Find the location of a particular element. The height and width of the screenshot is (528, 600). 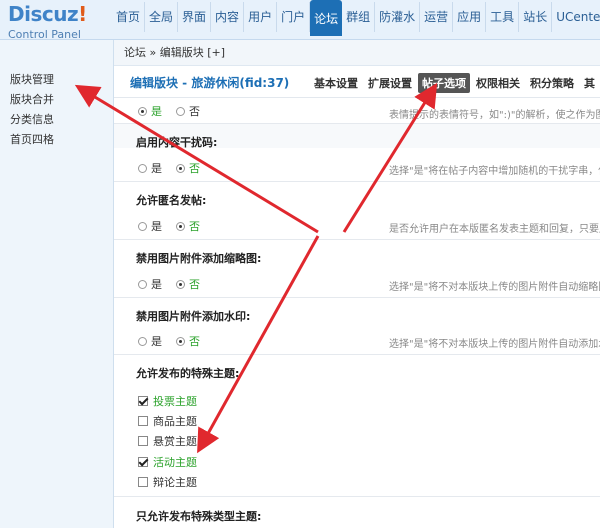

tab-basic-settings: 基本设置 is located at coordinates (336, 83).